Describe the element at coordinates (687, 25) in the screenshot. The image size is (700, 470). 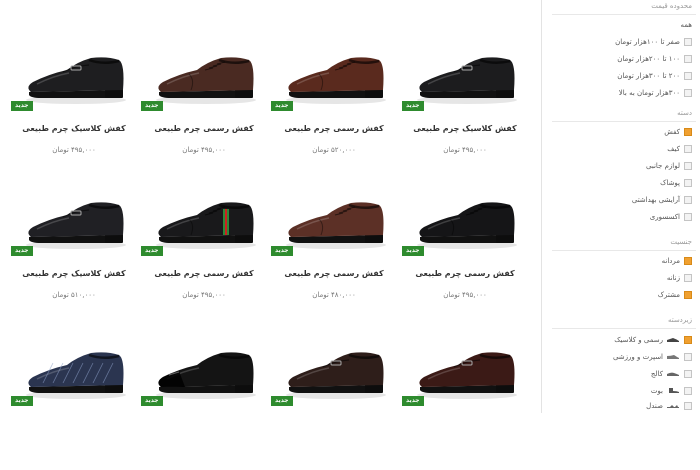
I see `price-option-all: همه` at that location.